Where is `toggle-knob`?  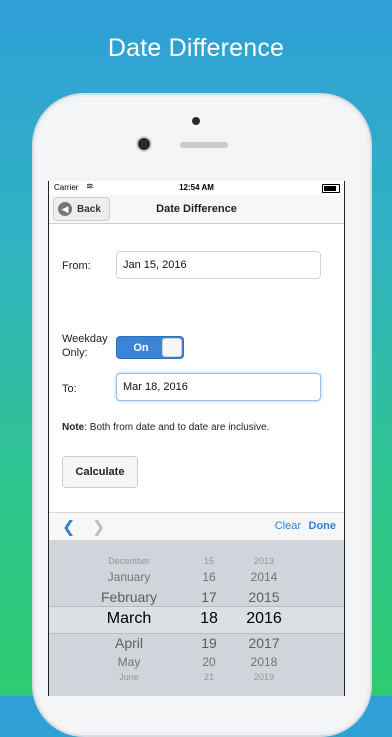
toggle-knob is located at coordinates (172, 347).